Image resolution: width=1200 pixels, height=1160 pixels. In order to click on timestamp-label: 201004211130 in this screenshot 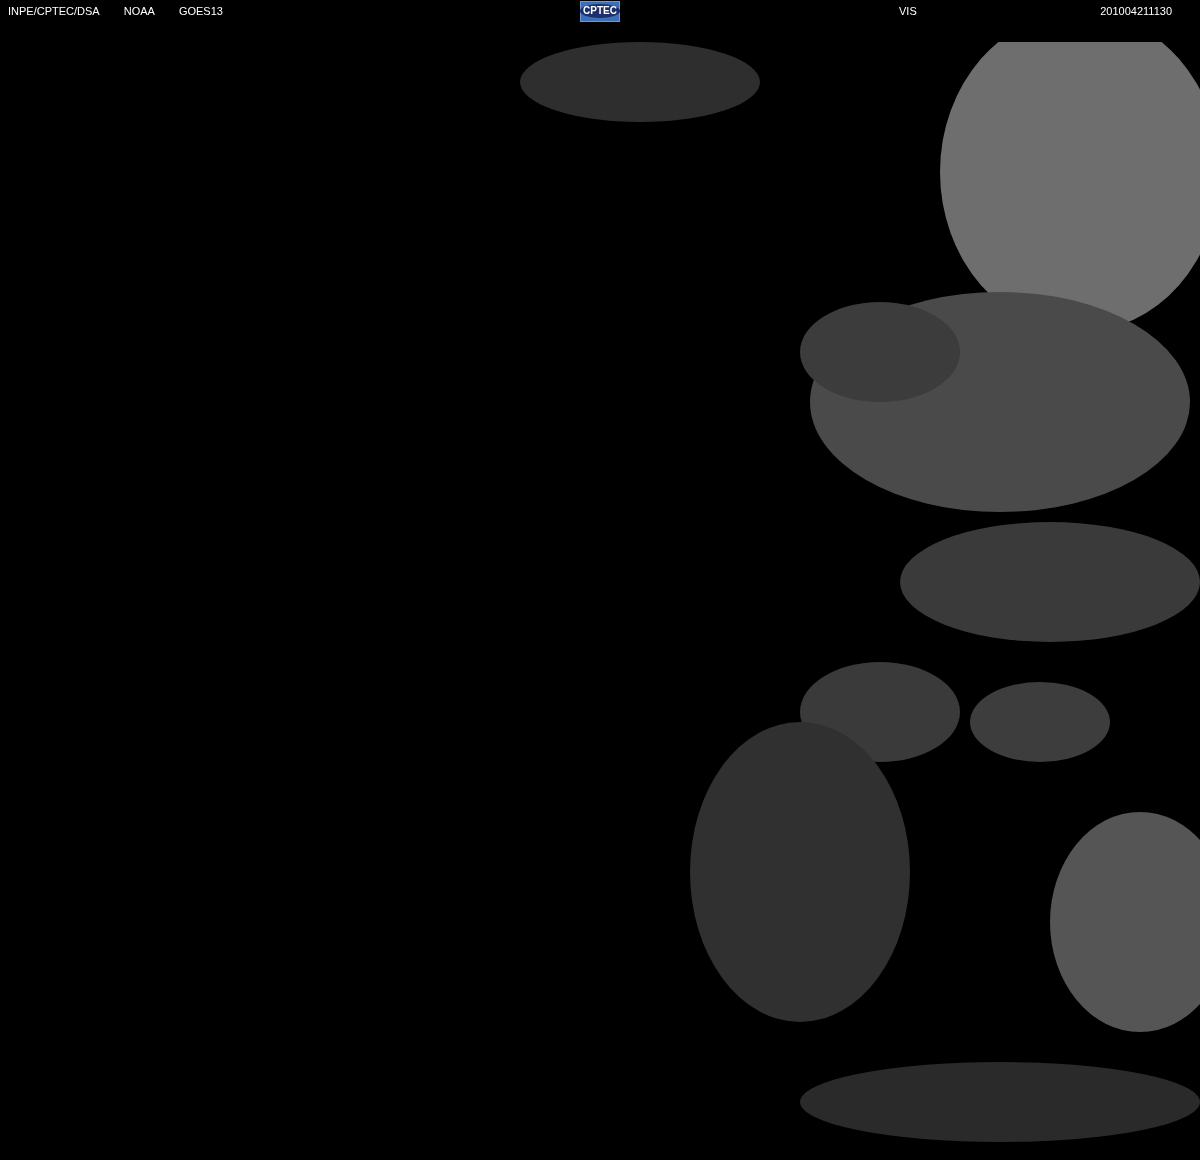, I will do `click(1136, 11)`.